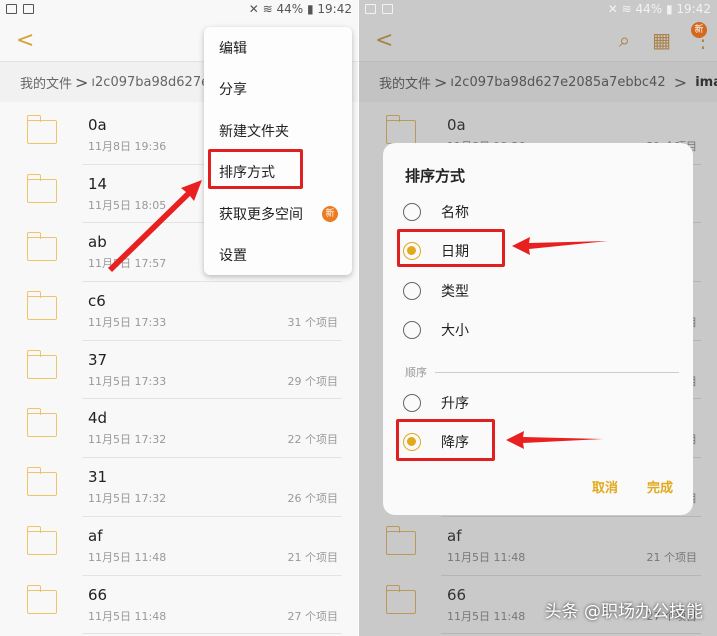 This screenshot has width=717, height=636. Describe the element at coordinates (278, 90) in the screenshot. I see `menu-item-share: 分享` at that location.